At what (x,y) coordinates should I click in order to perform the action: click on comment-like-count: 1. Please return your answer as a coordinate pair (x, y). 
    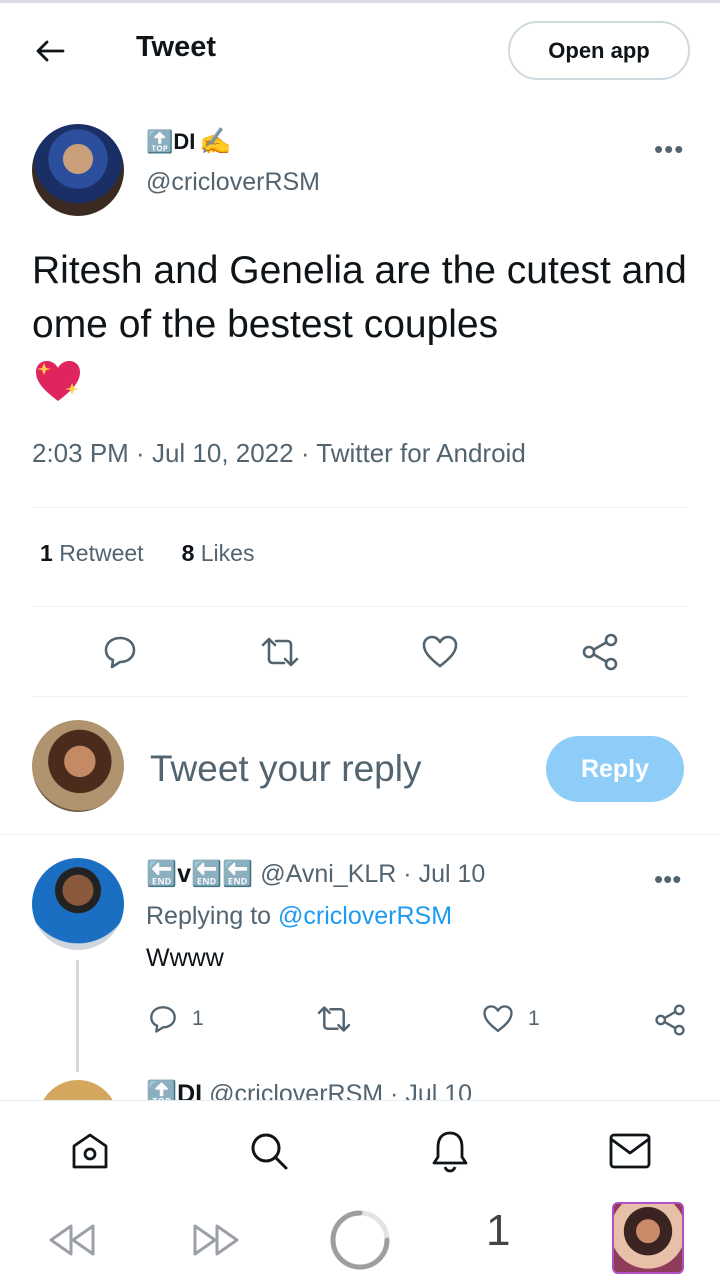
    Looking at the image, I should click on (534, 1018).